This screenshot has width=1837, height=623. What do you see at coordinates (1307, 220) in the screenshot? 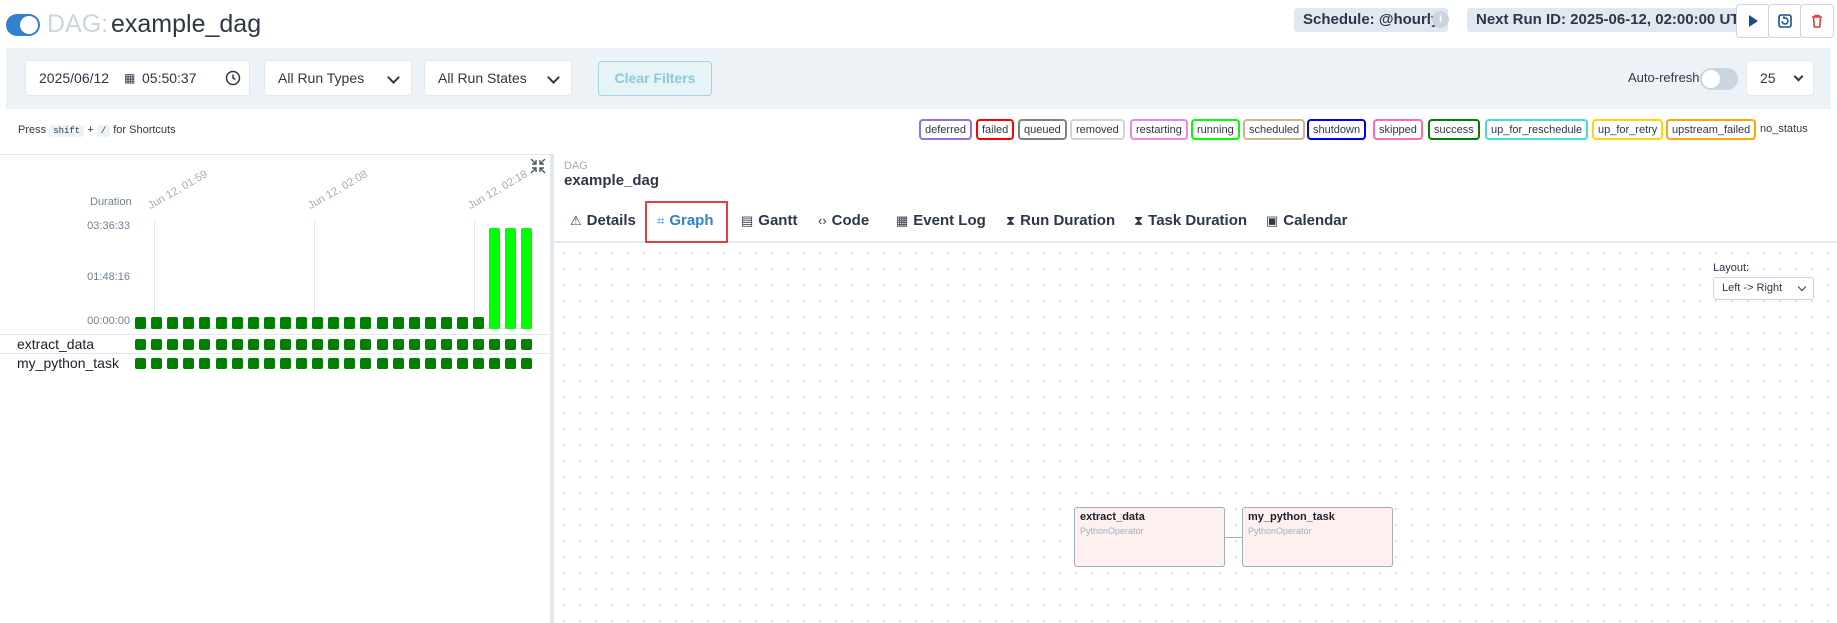
I see `tab-calendar: ▣ Calendar` at bounding box center [1307, 220].